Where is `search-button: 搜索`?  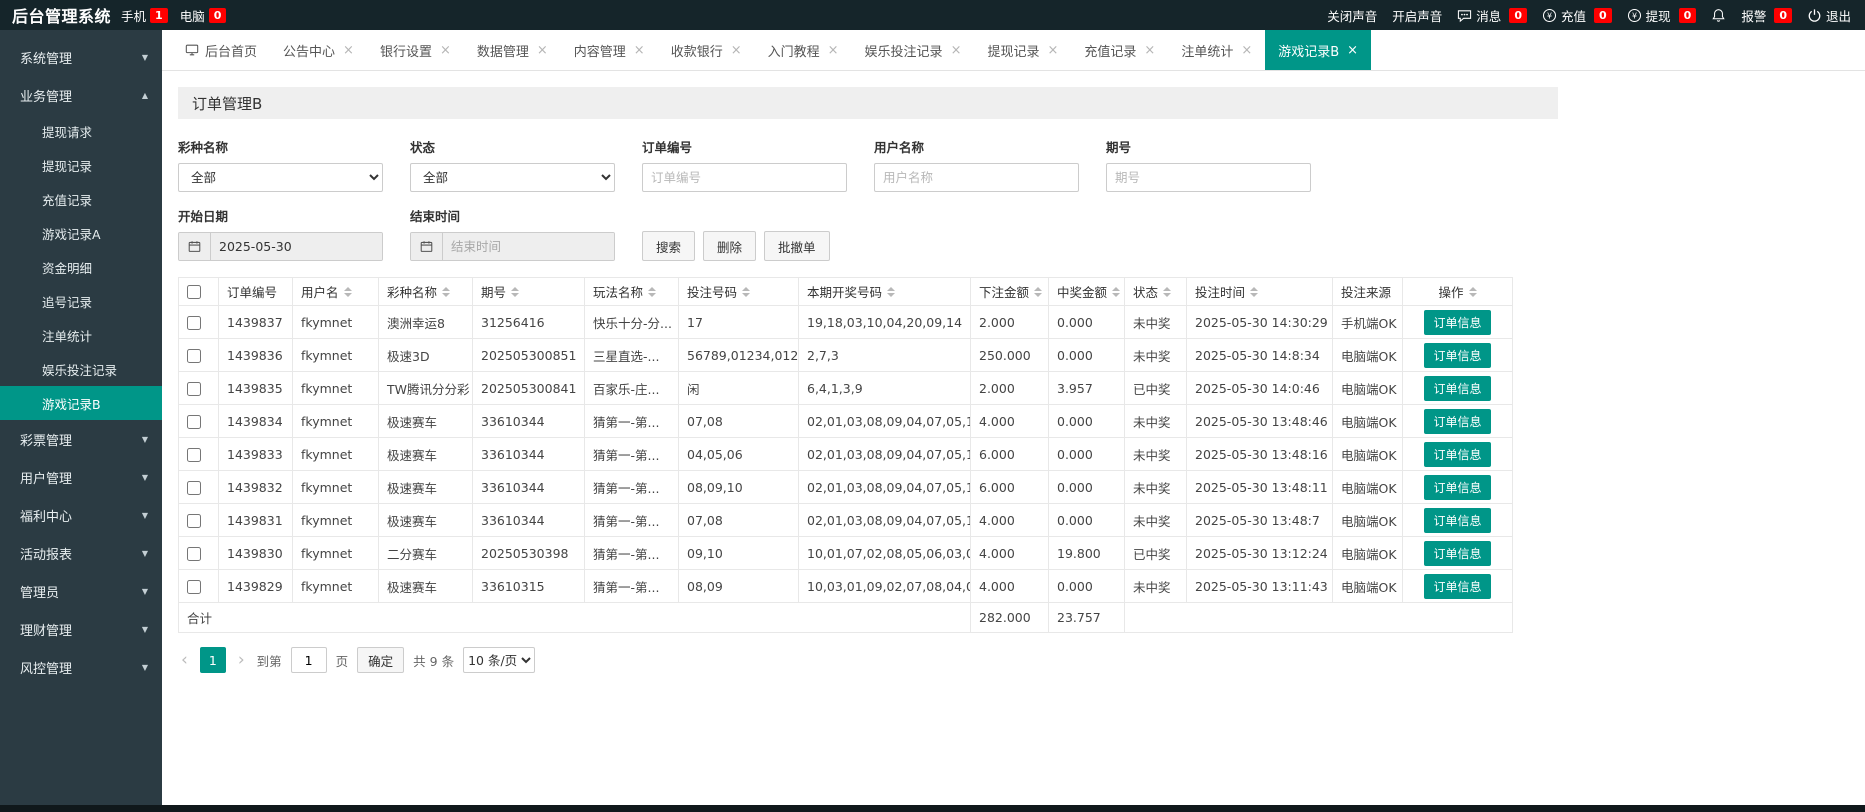
search-button: 搜索 is located at coordinates (669, 246).